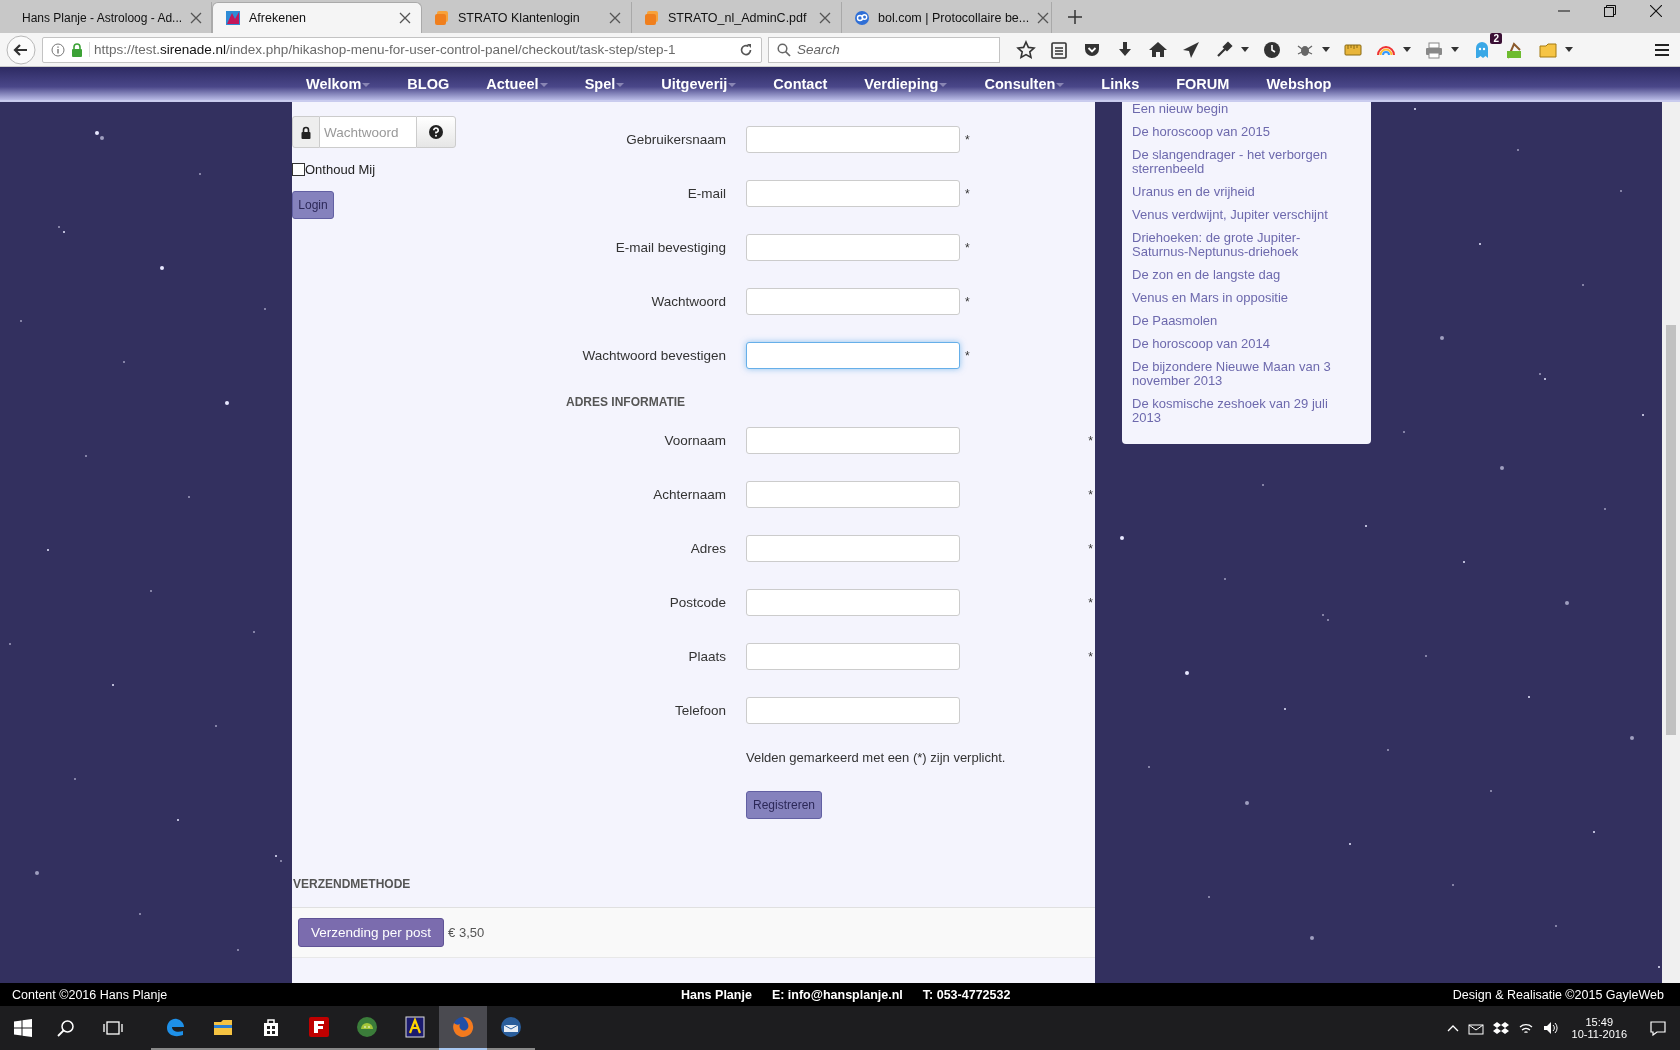 The width and height of the screenshot is (1680, 1050). I want to click on section-heading: ADRES INFORMATIE, so click(626, 402).